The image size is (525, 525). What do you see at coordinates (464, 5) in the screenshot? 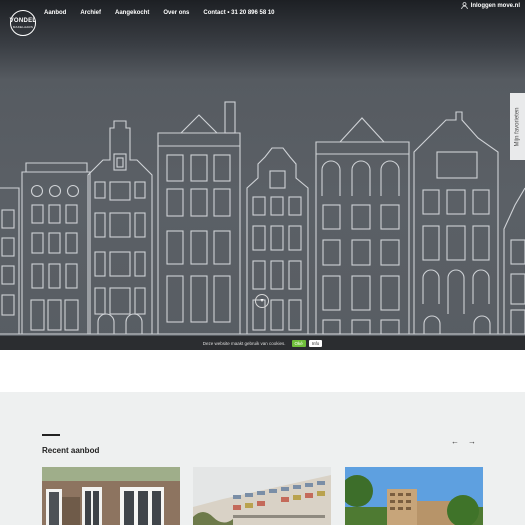
I see `user-icon` at bounding box center [464, 5].